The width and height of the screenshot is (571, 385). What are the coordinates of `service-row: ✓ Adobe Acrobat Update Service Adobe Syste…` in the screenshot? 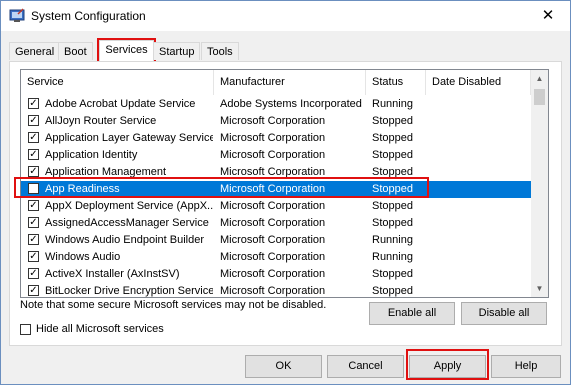 It's located at (276, 104).